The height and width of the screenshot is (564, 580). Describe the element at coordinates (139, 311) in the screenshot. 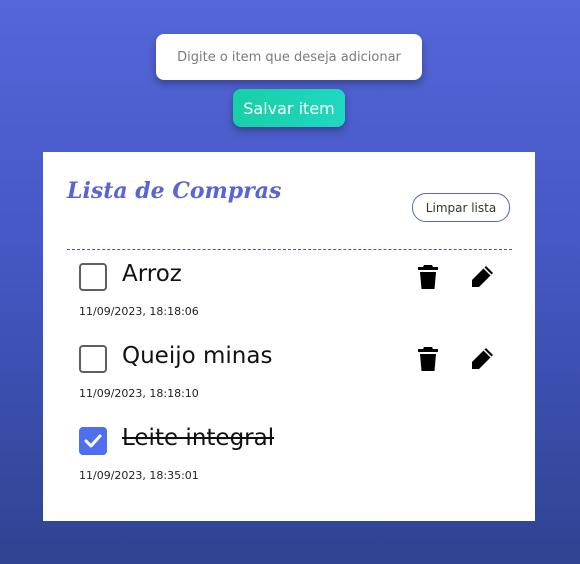

I see `item-timestamp: 11/09/2023, 18:18:06` at that location.